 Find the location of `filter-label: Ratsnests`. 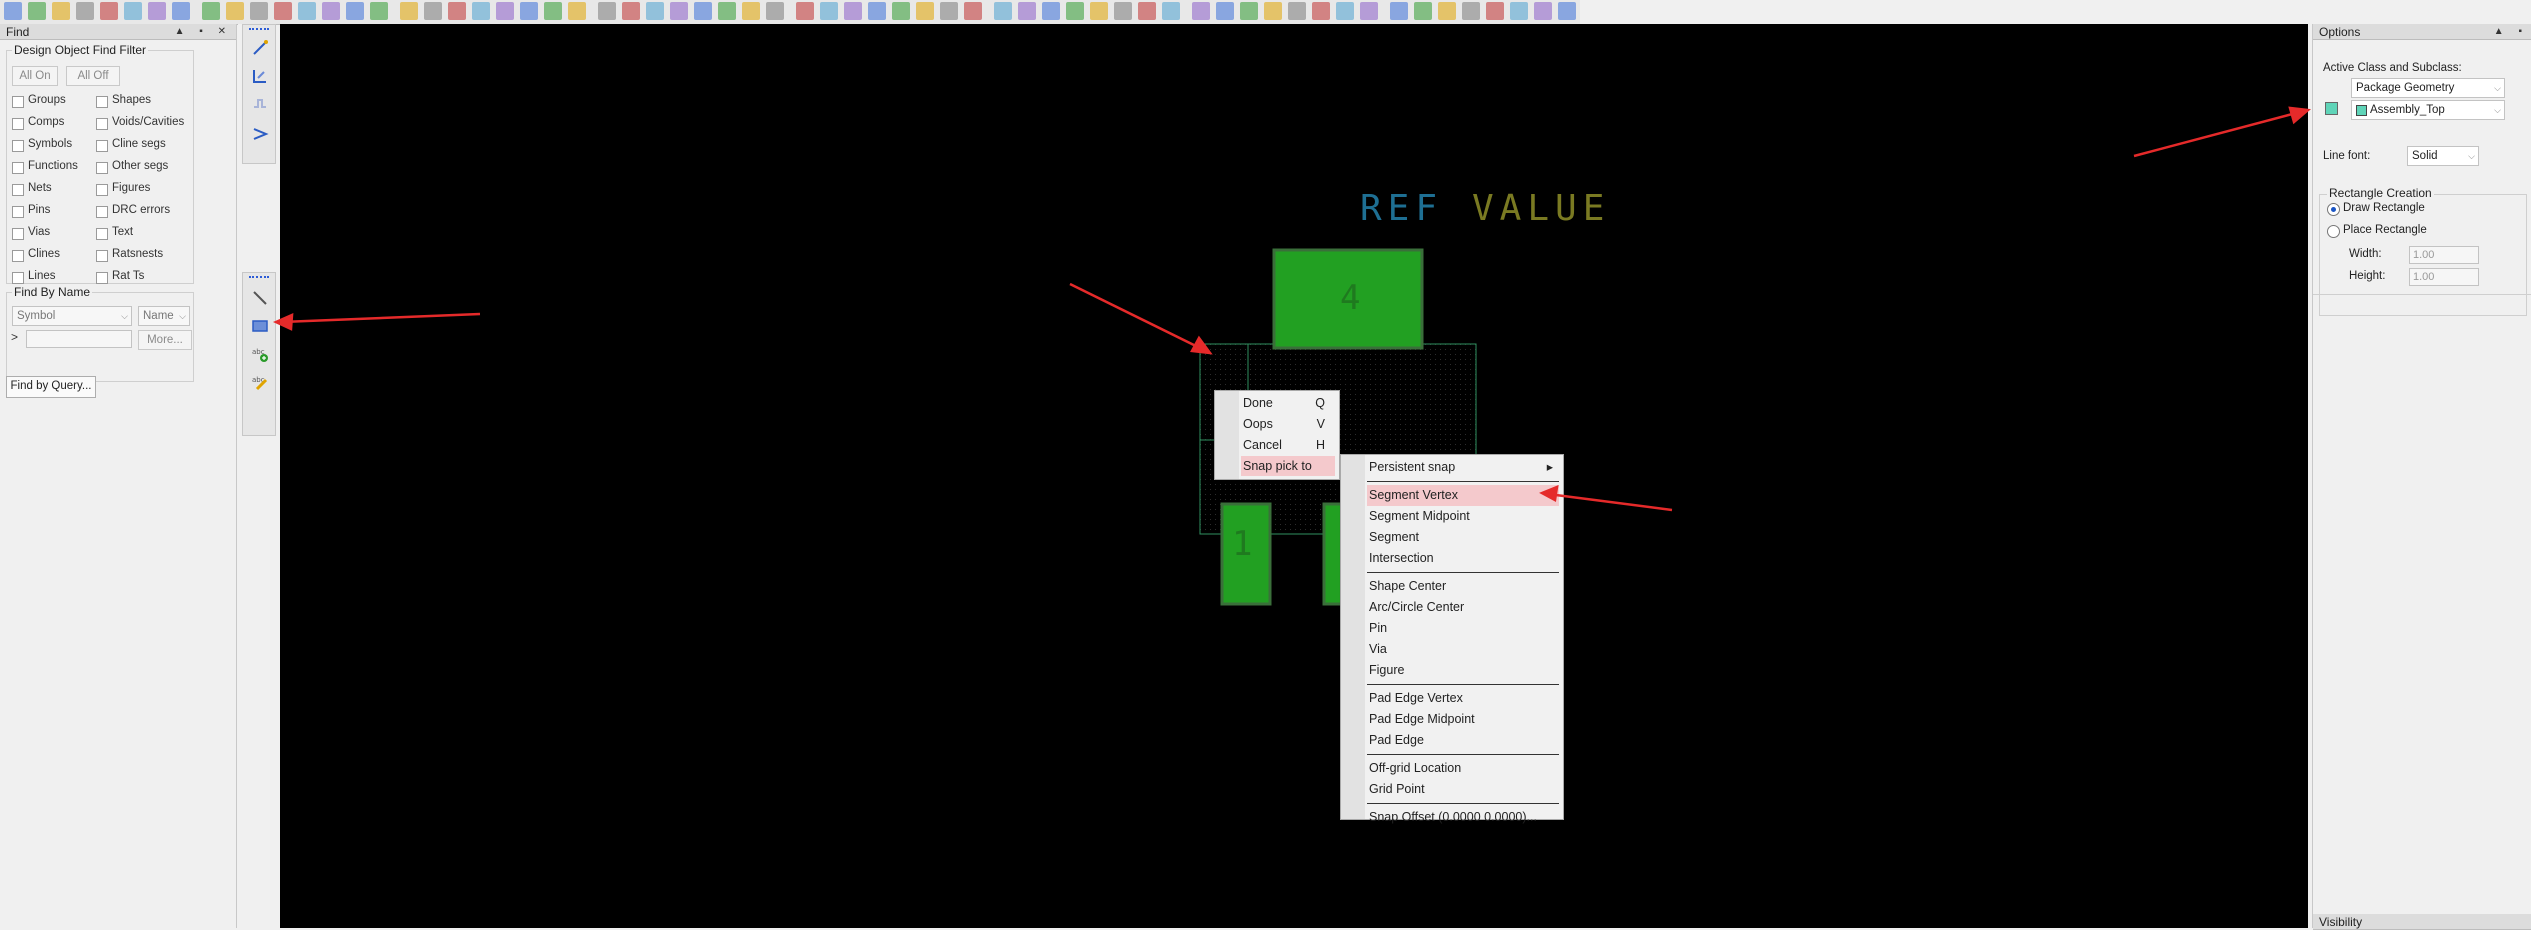

filter-label: Ratsnests is located at coordinates (137, 254).